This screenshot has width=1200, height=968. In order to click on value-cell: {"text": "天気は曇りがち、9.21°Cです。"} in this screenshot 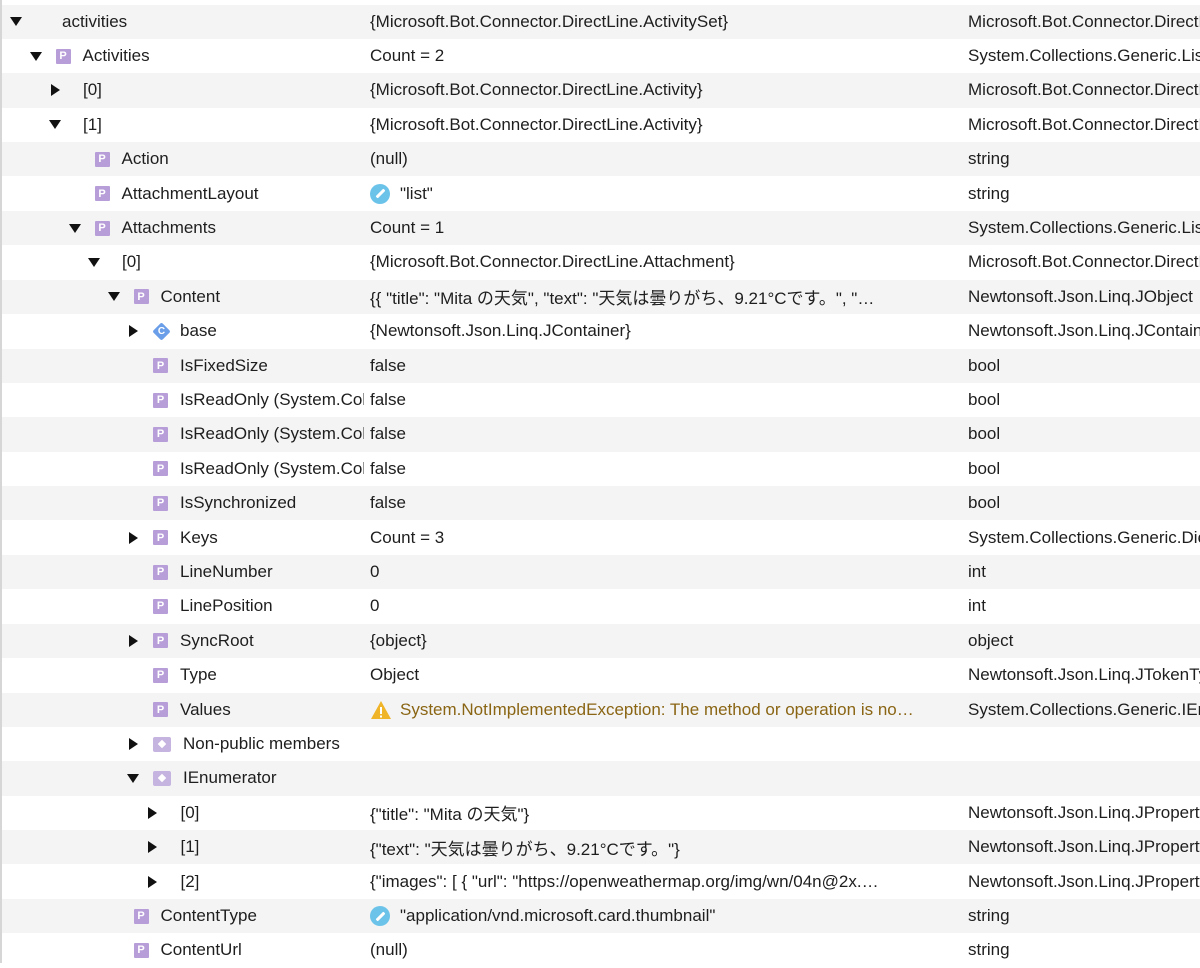, I will do `click(662, 847)`.